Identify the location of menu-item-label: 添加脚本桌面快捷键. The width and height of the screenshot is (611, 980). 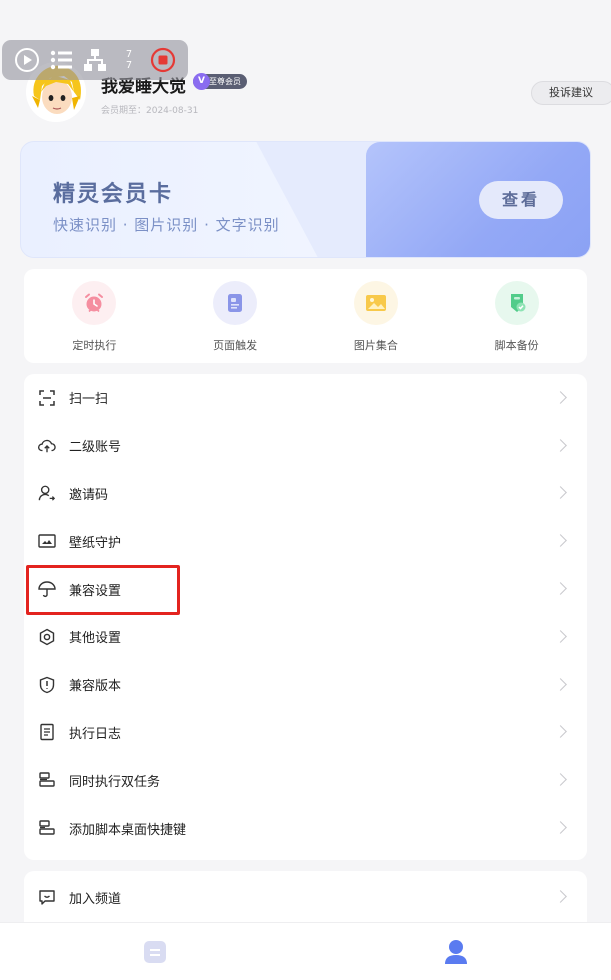
(128, 830).